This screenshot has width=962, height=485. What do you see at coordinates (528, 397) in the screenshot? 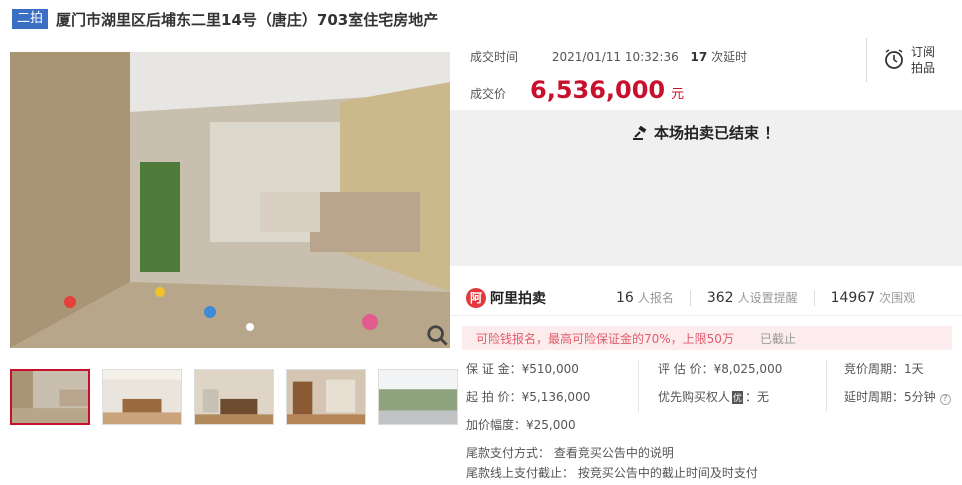
I see `start-price: 起 拍 价：¥5,136,000` at bounding box center [528, 397].